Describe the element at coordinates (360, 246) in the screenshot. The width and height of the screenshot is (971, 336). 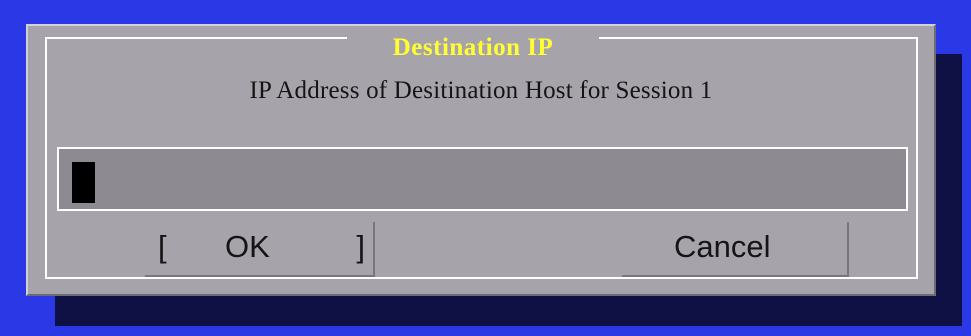
I see `ok-right-bracket: ]` at that location.